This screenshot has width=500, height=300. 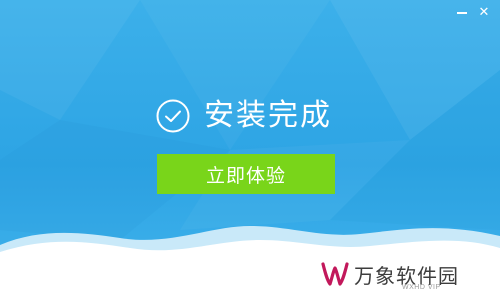 What do you see at coordinates (335, 274) in the screenshot?
I see `brand-logo-icon` at bounding box center [335, 274].